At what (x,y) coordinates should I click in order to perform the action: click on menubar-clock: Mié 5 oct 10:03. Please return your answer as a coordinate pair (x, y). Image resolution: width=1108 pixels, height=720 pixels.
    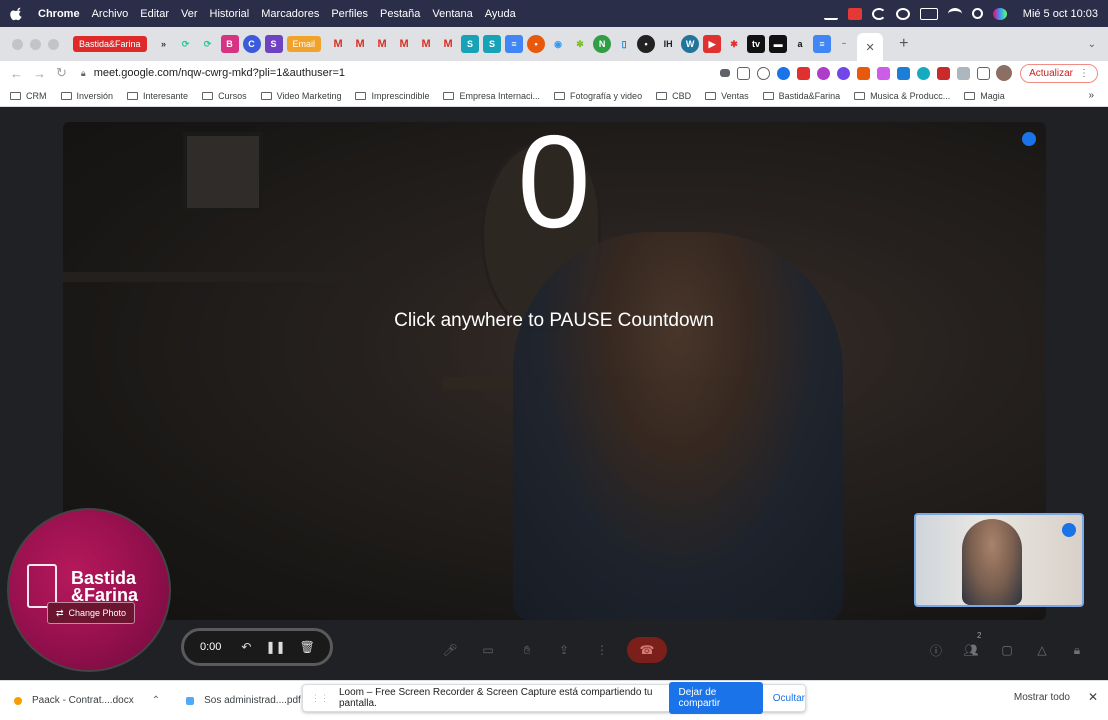
    Looking at the image, I should click on (1060, 14).